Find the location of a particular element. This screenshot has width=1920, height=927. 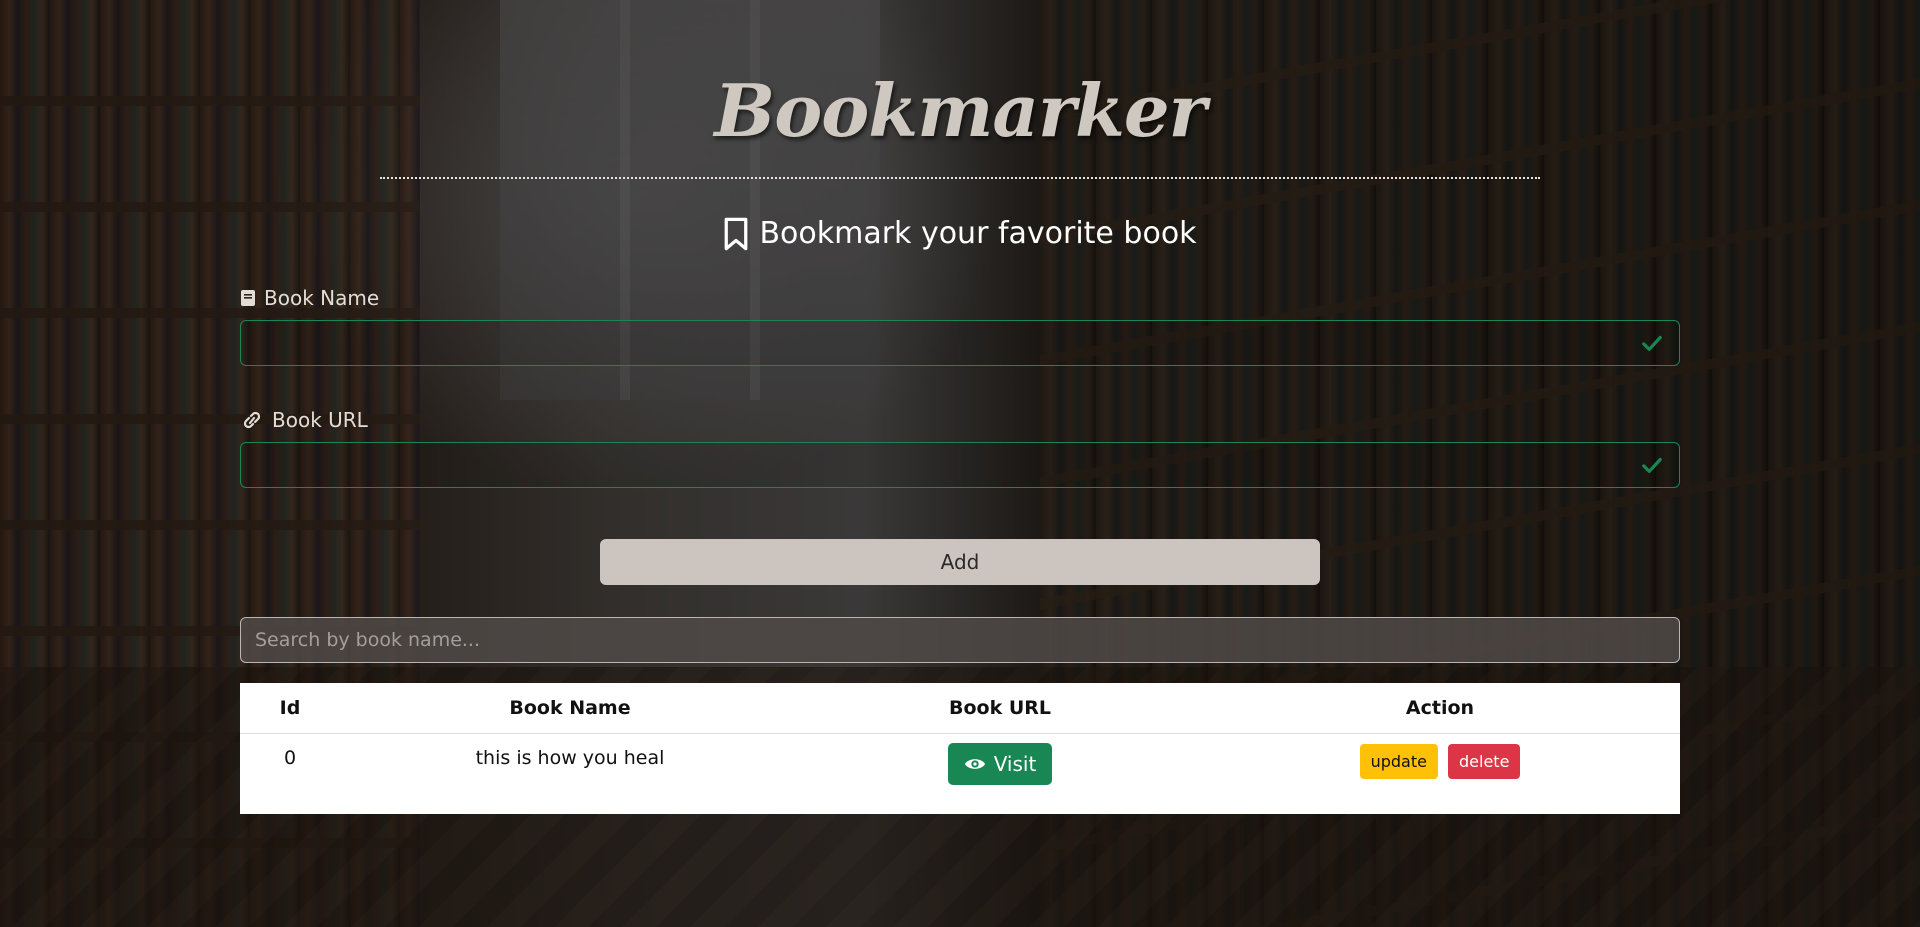

book-icon is located at coordinates (248, 298).